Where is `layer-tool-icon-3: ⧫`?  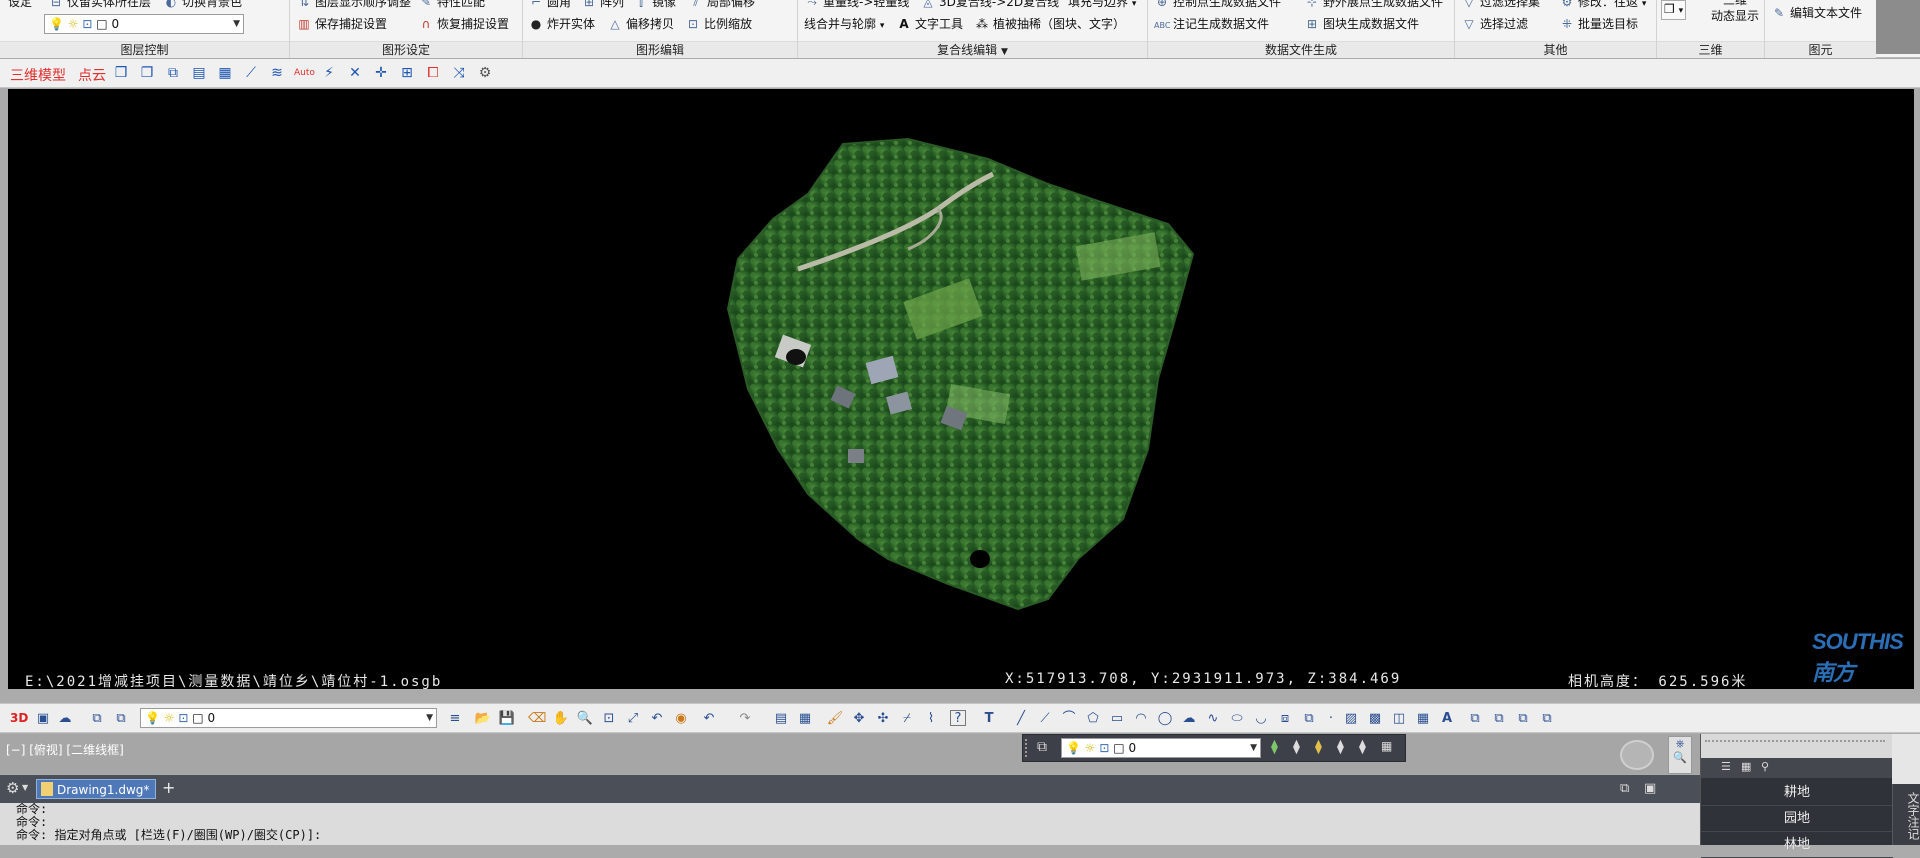 layer-tool-icon-3: ⧫ is located at coordinates (1318, 747).